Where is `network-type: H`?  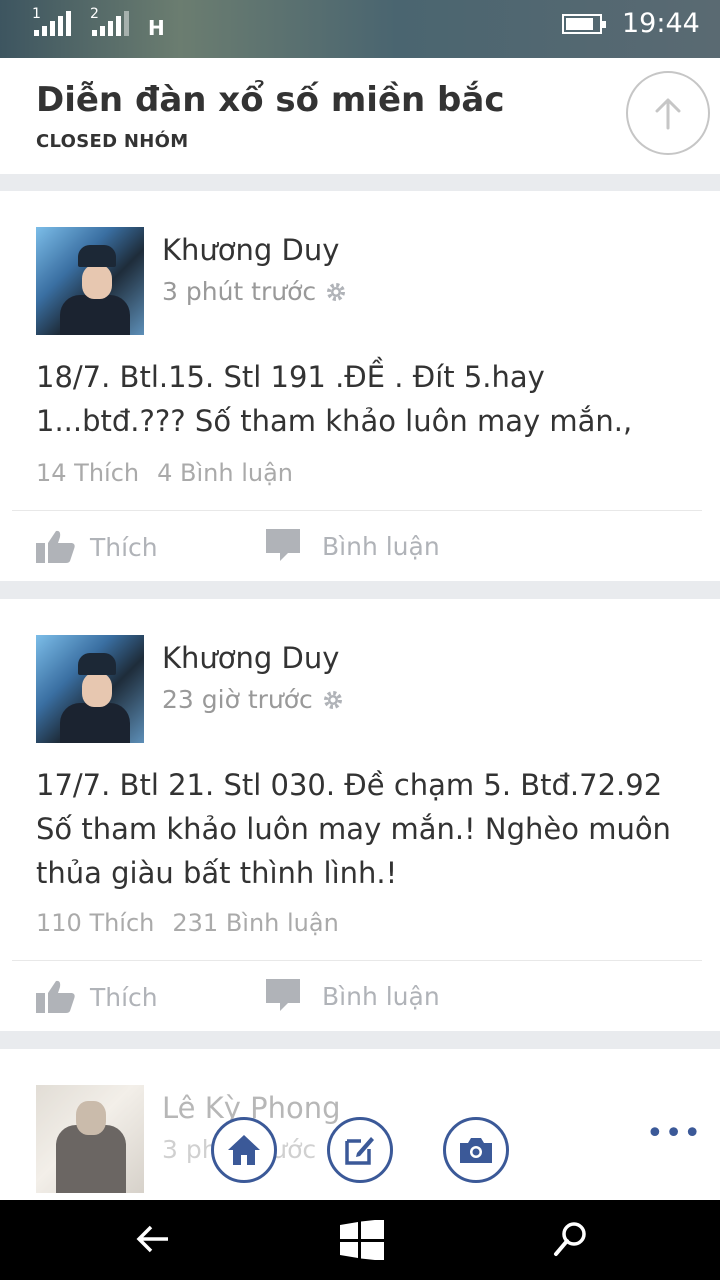
network-type: H is located at coordinates (156, 28).